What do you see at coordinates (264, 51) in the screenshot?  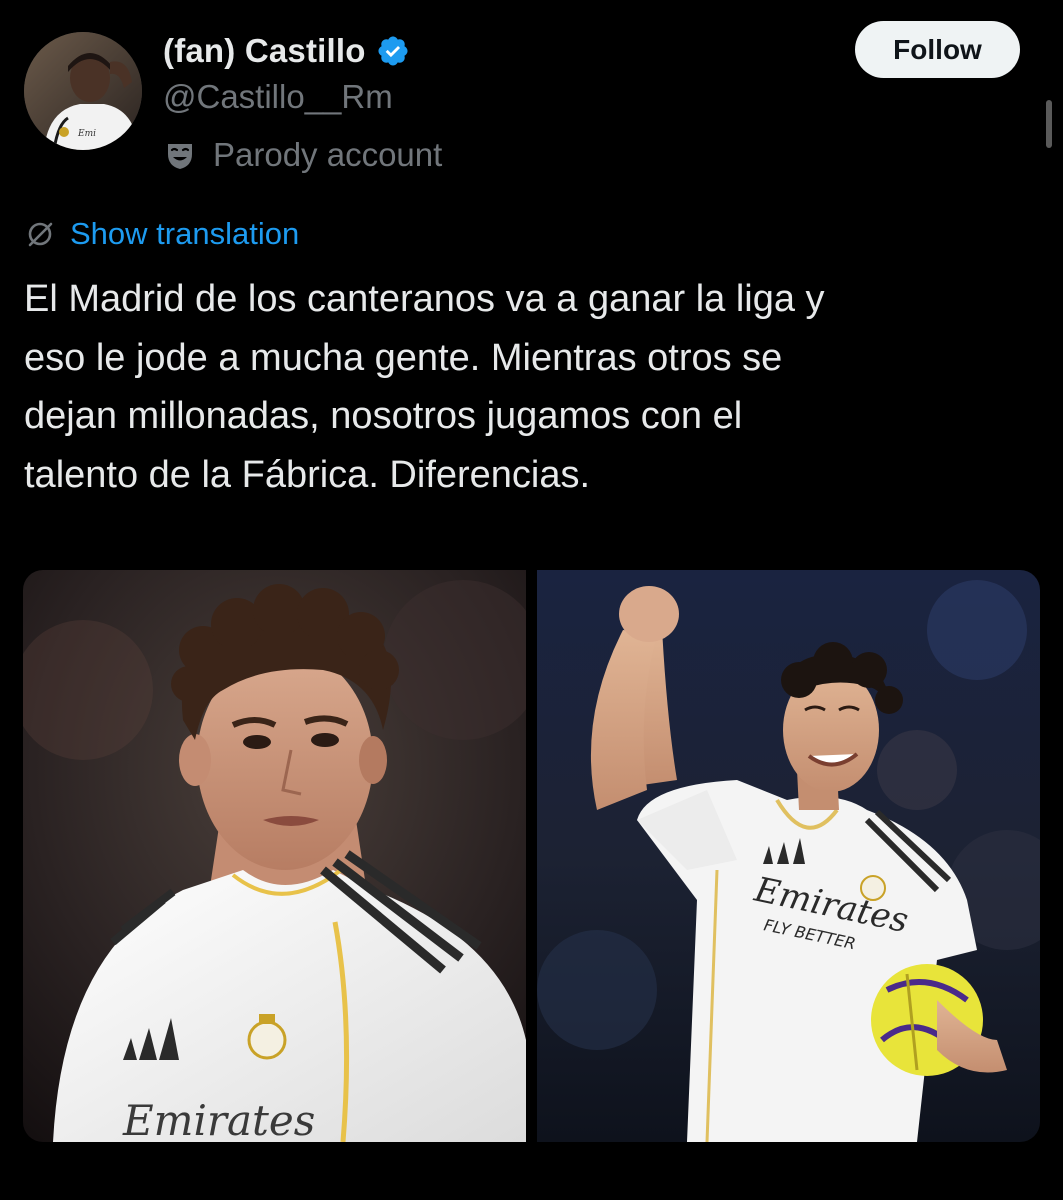 I see `display-name: (fan) Castillo` at bounding box center [264, 51].